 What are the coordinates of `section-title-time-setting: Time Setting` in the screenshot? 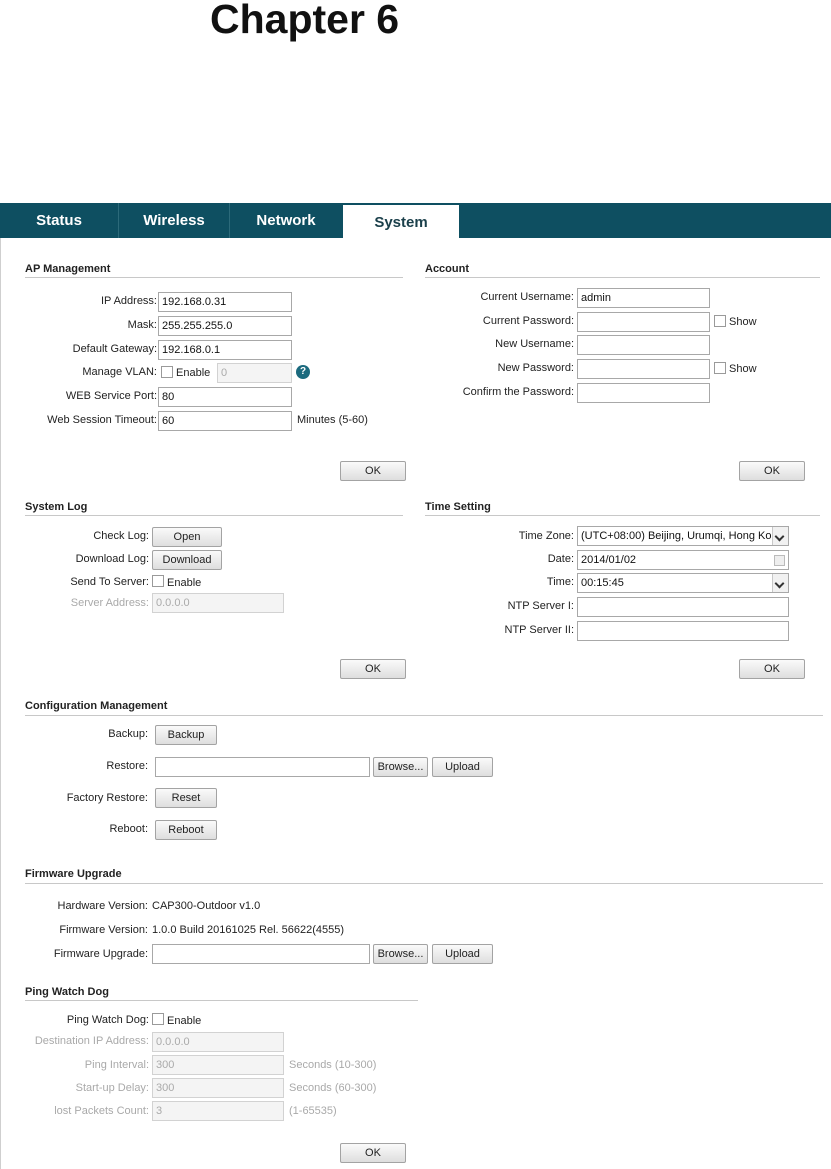 It's located at (458, 507).